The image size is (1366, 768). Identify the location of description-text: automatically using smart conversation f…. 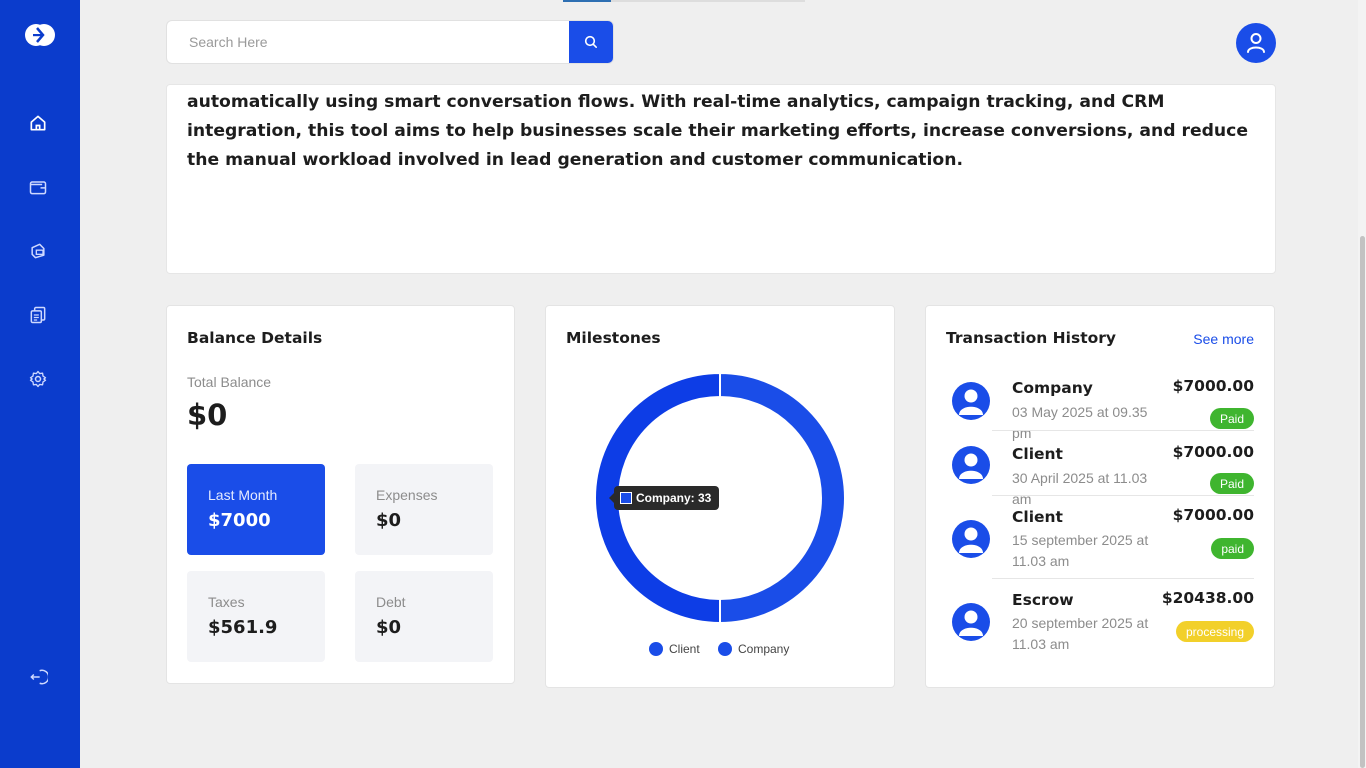
(717, 131).